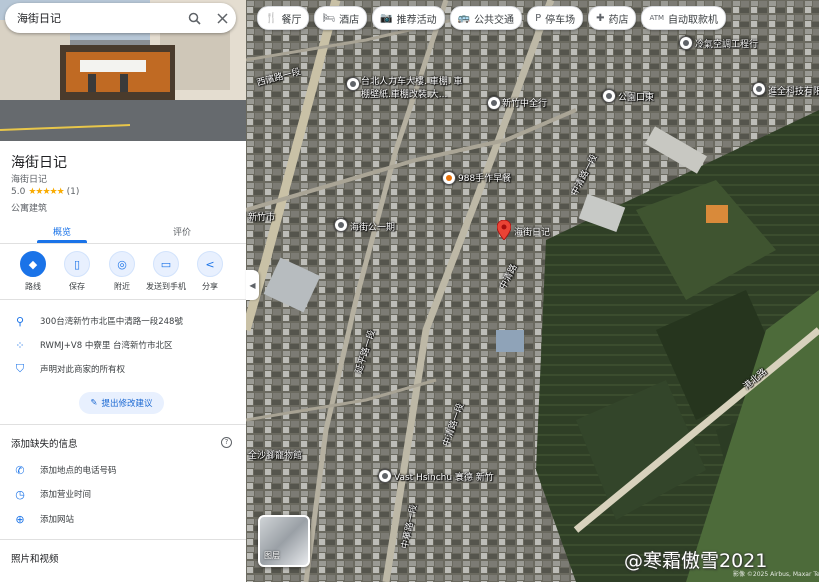 This screenshot has height=582, width=819. Describe the element at coordinates (726, 43) in the screenshot. I see `poi-label: 冷氣空調工程行` at that location.